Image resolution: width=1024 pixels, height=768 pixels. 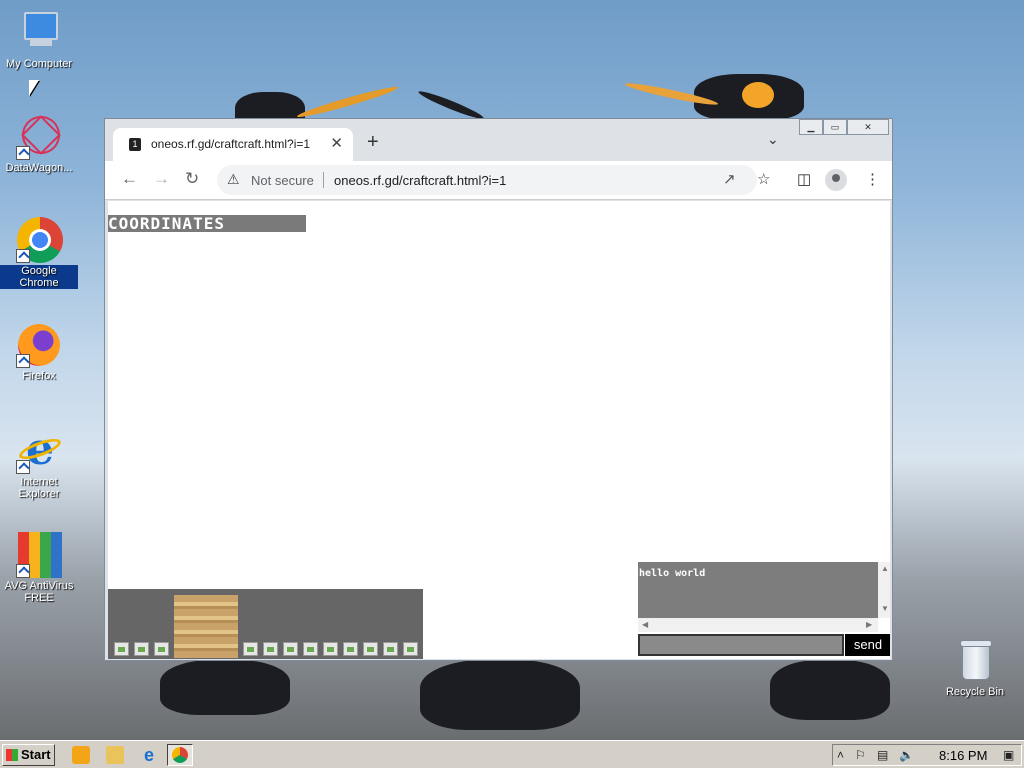 I want to click on start-button: Start, so click(x=28, y=755).